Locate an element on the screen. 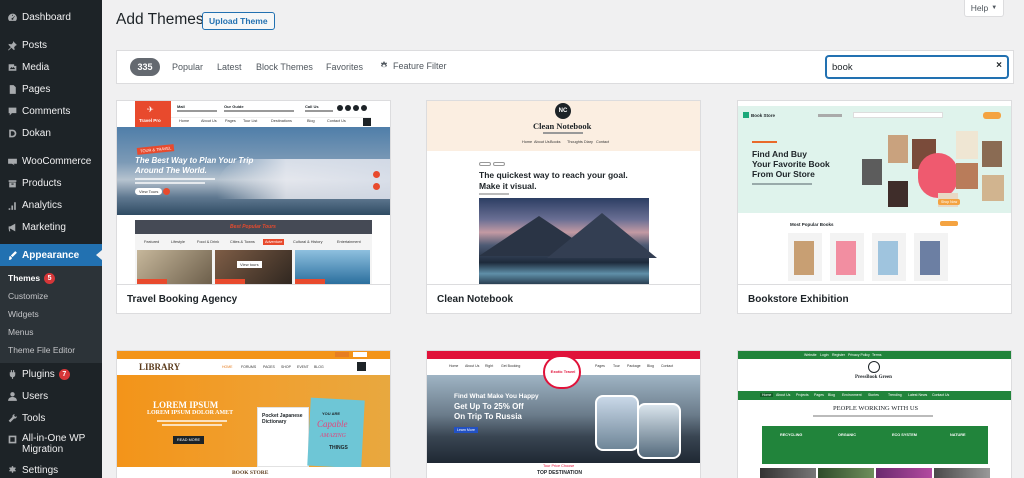  sidebar-item-all-in-one-wp-migration: All-in-One WP Migration is located at coordinates (51, 444).